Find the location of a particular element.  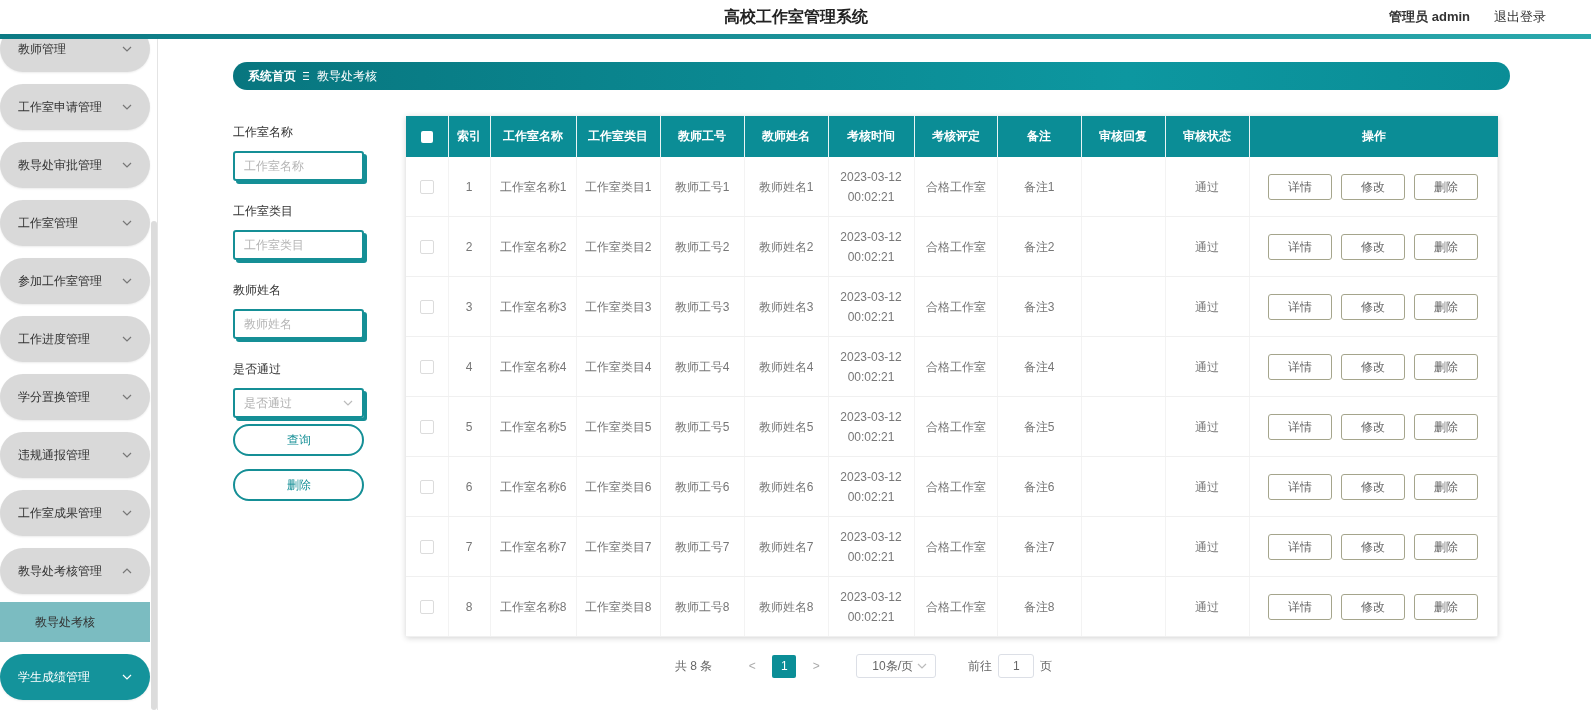

column-header: 索引 is located at coordinates (469, 136).